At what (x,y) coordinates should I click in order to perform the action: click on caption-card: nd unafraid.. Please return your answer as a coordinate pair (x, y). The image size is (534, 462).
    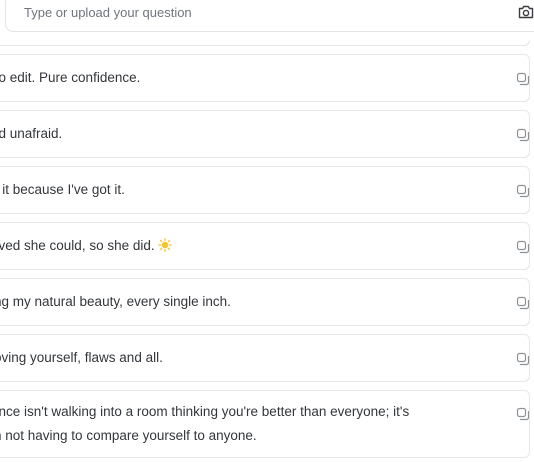
    Looking at the image, I should click on (265, 134).